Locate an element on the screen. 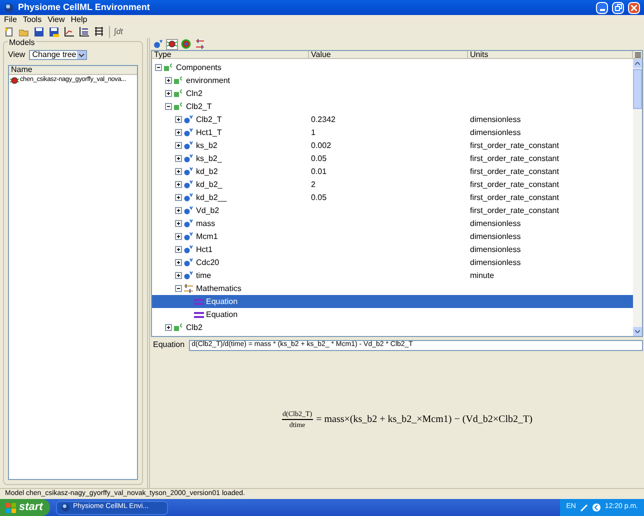  menu-item: Tools is located at coordinates (32, 20).